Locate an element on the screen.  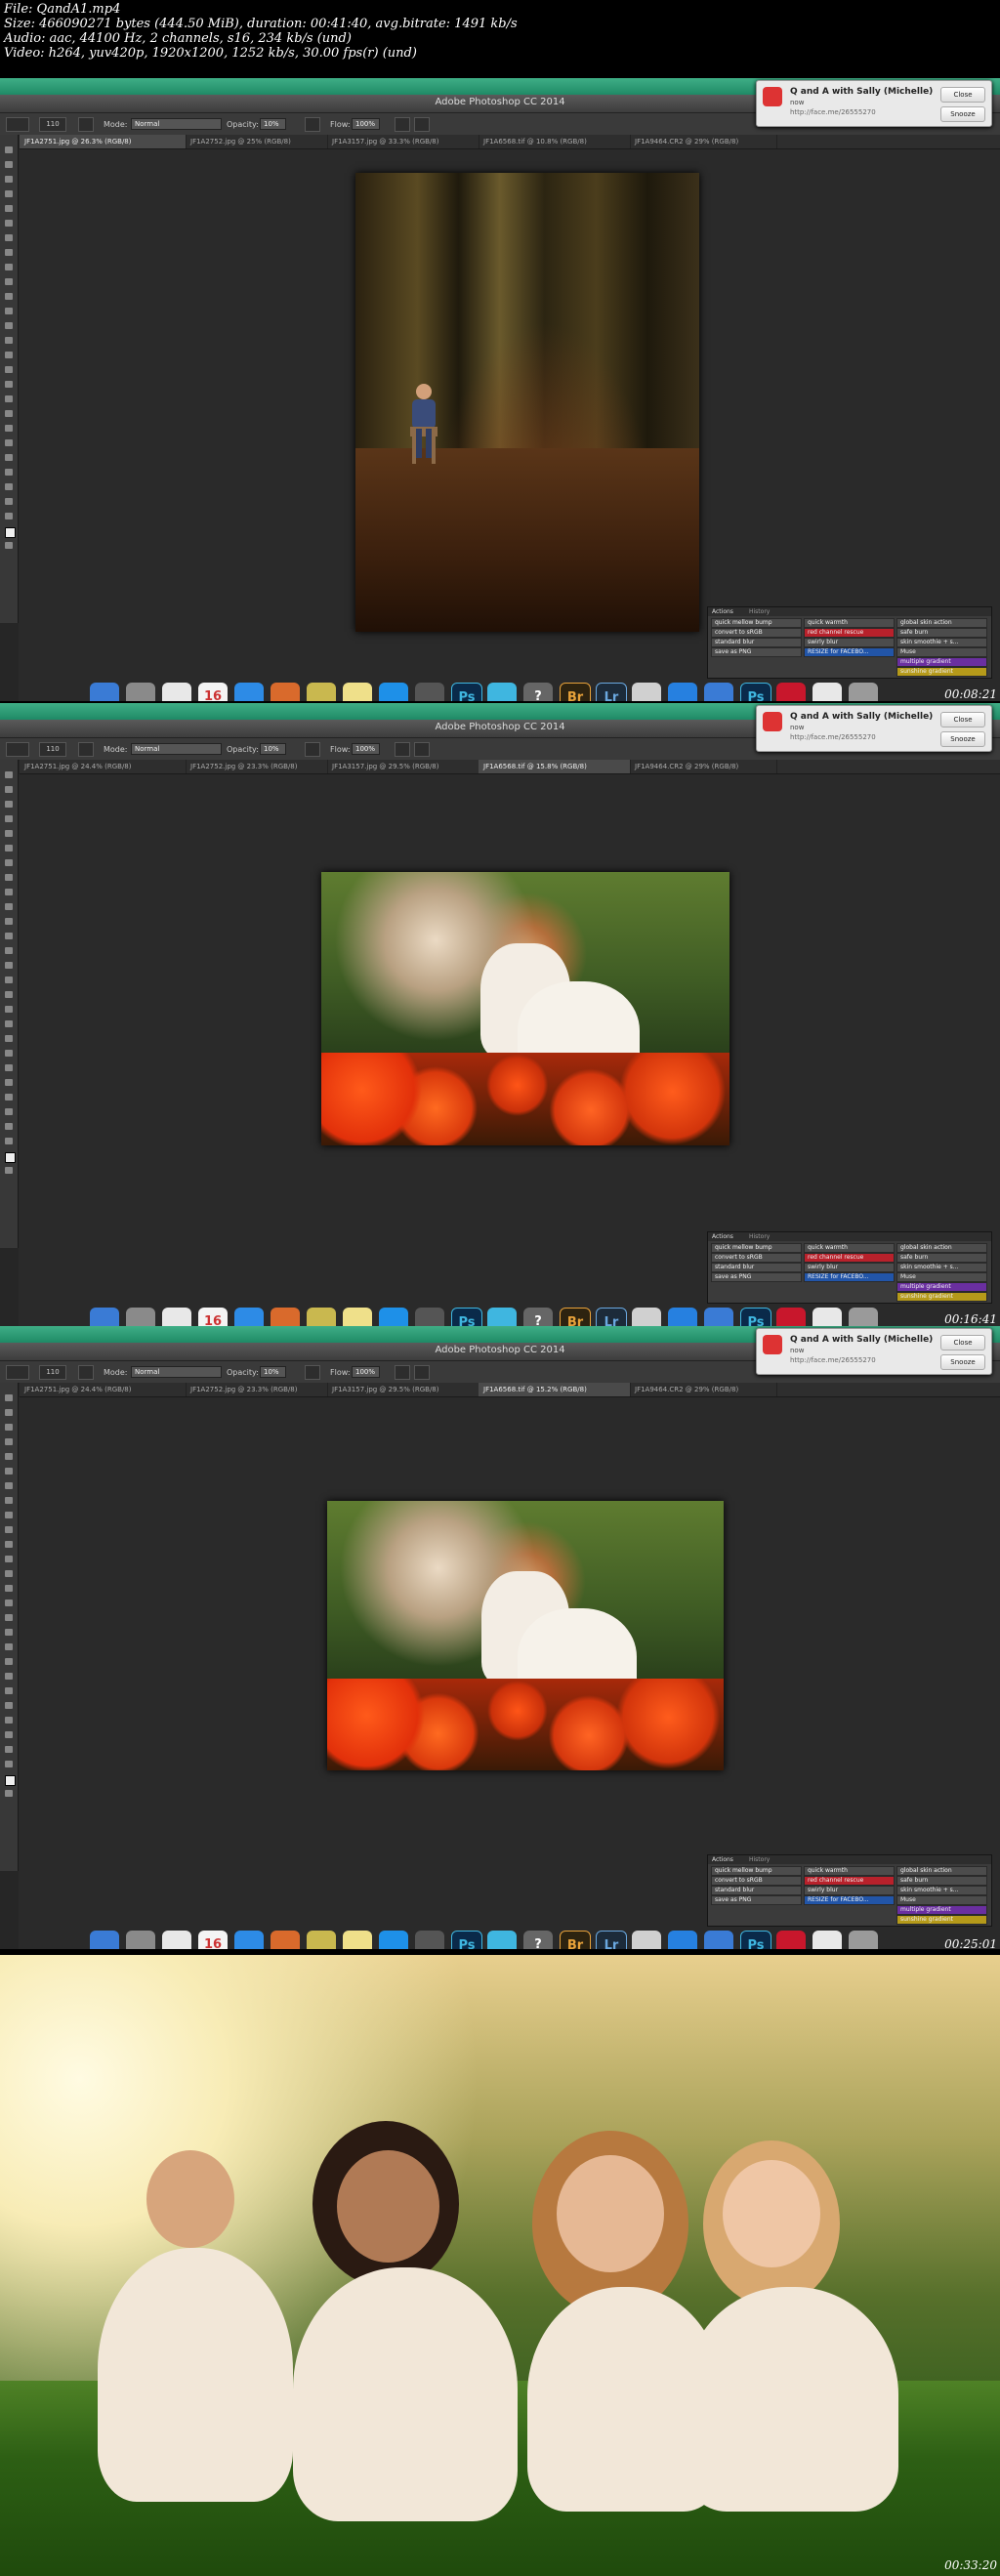
calendar-icon: 16 is located at coordinates (213, 692).